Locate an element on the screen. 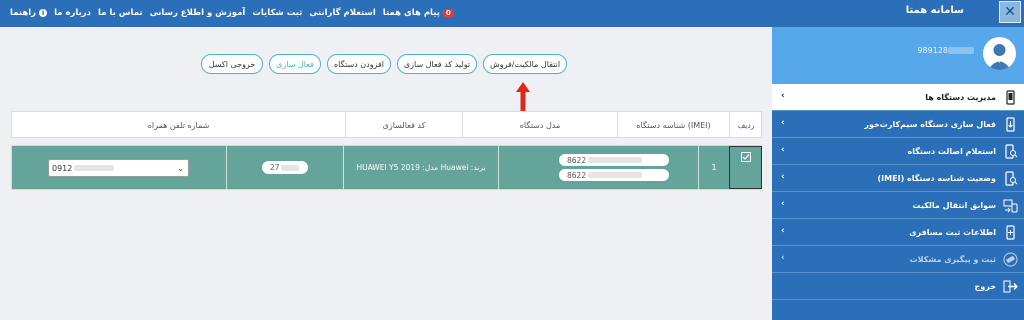  header-phone: شماره تلفن همراه is located at coordinates (178, 125).